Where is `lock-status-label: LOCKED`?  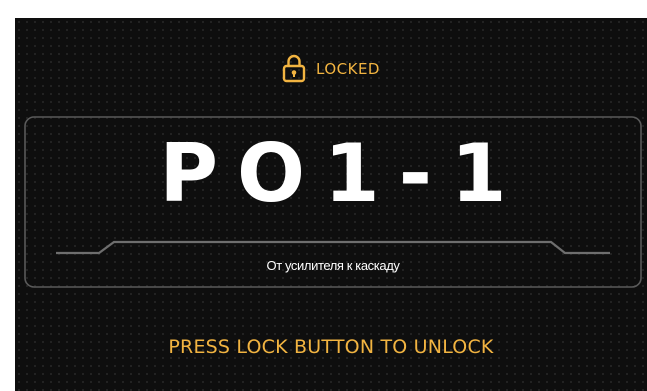 lock-status-label: LOCKED is located at coordinates (348, 69).